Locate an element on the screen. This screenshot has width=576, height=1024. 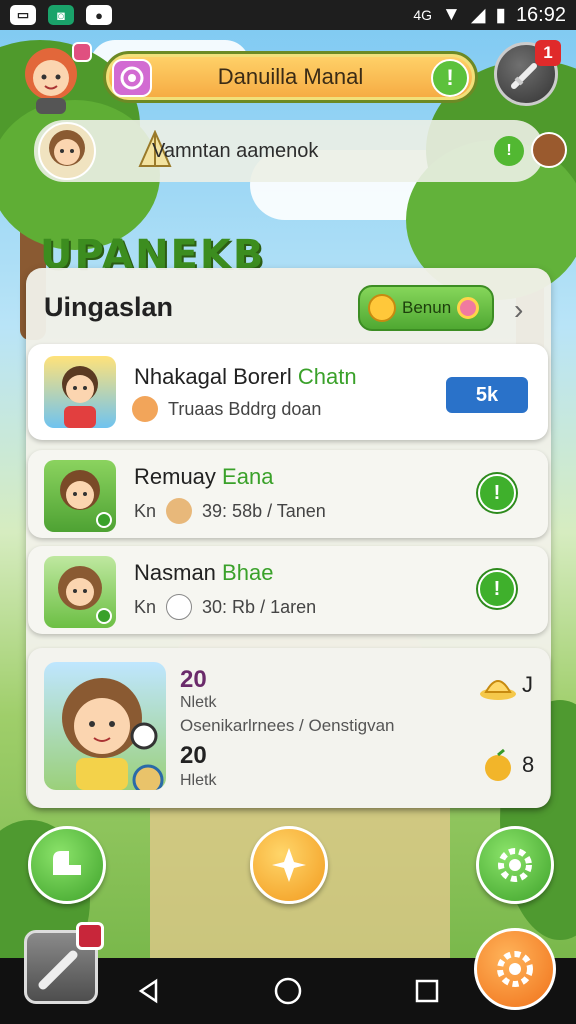
title-label: Danuilla Manal is located at coordinates (290, 76).